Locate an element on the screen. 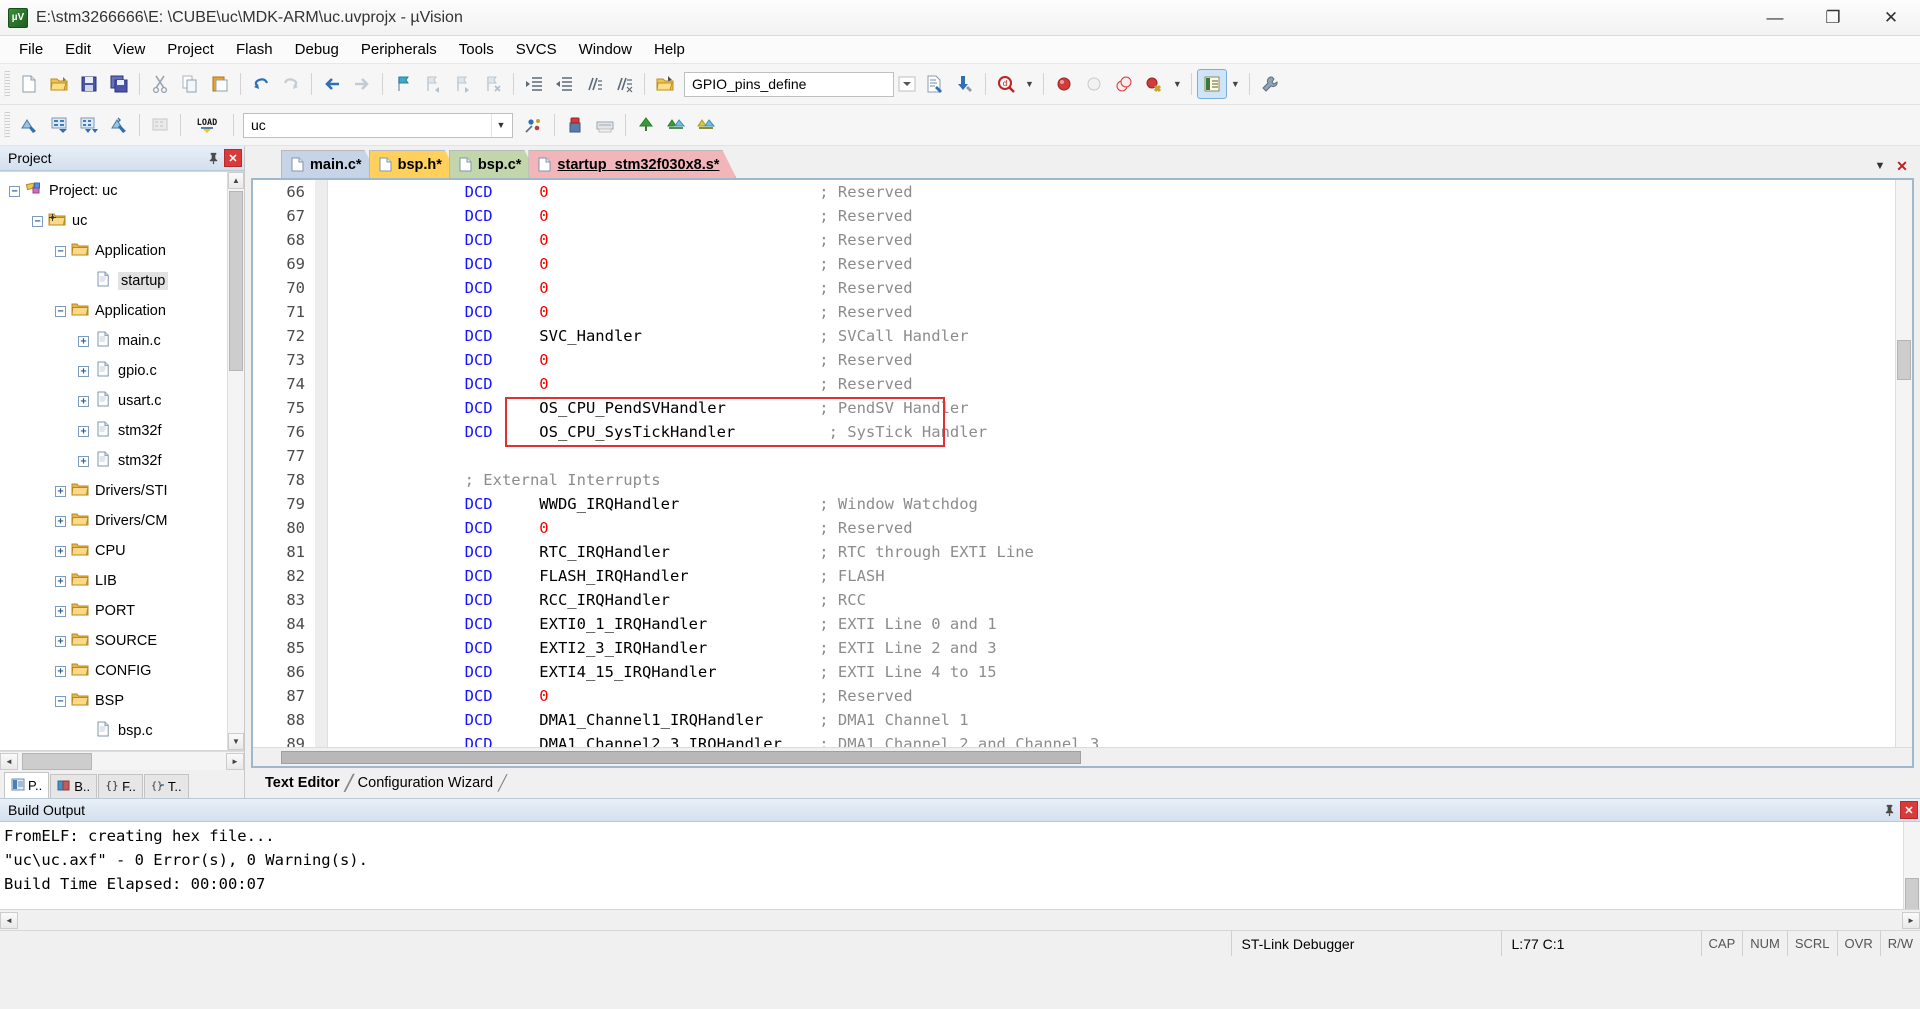  bookmark-clear-icon is located at coordinates (493, 84).